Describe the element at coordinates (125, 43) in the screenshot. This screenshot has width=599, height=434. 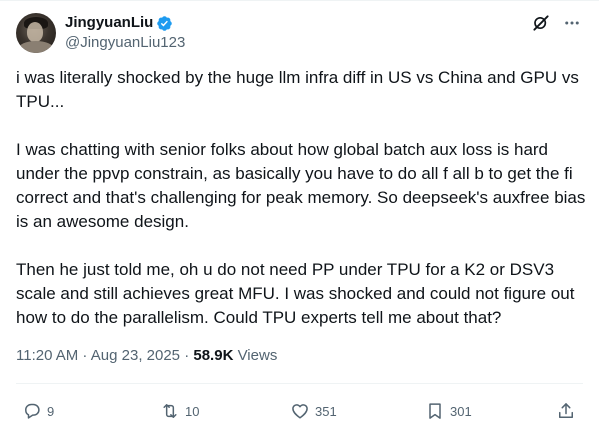
I see `author-handle: @JingyuanLiu123` at that location.